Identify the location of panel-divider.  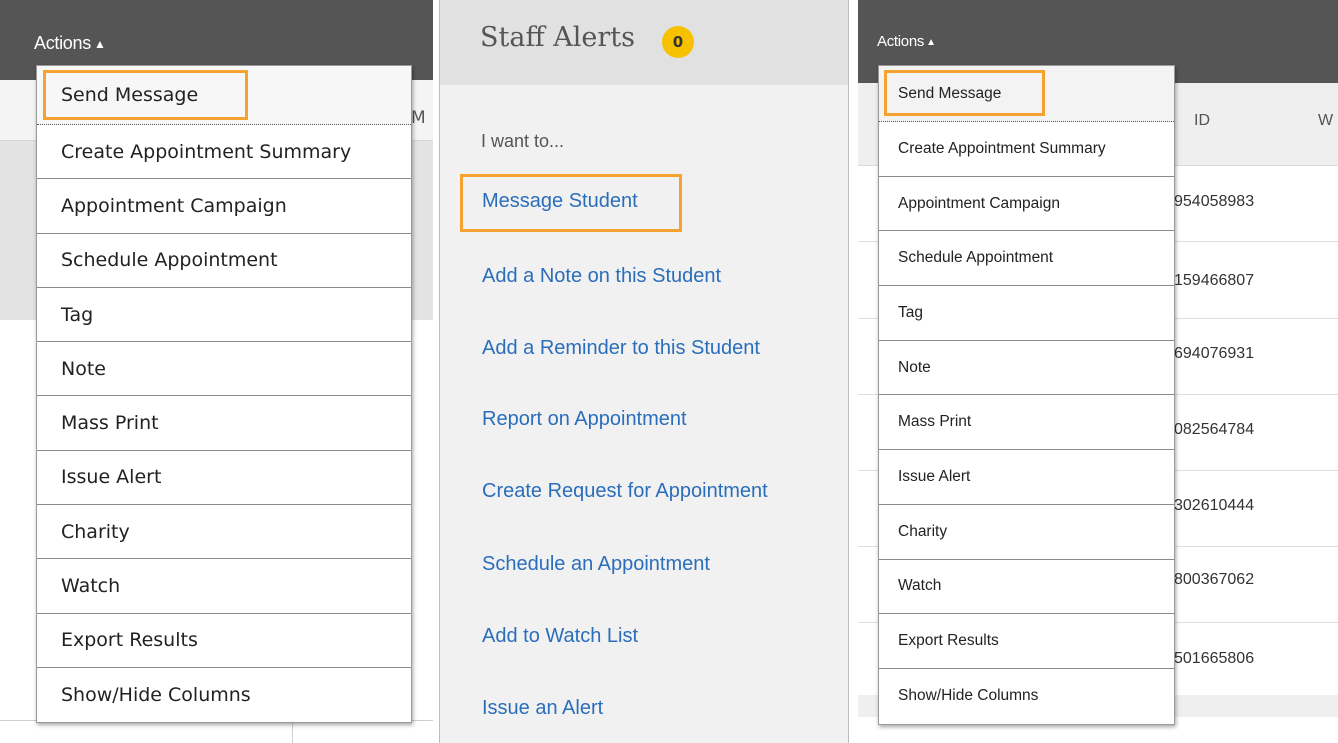
(853, 371).